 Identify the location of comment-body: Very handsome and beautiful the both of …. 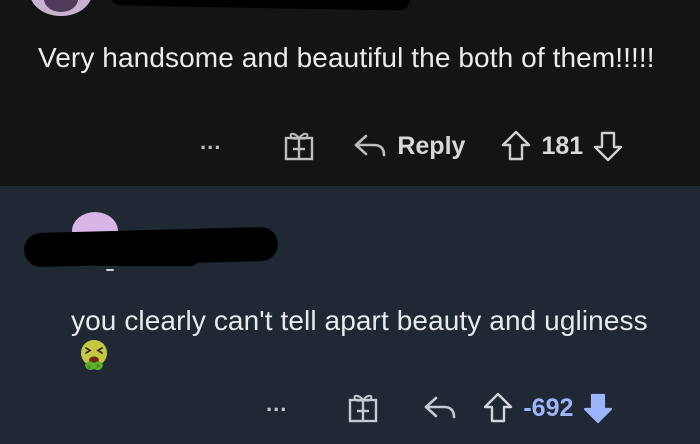
(346, 57).